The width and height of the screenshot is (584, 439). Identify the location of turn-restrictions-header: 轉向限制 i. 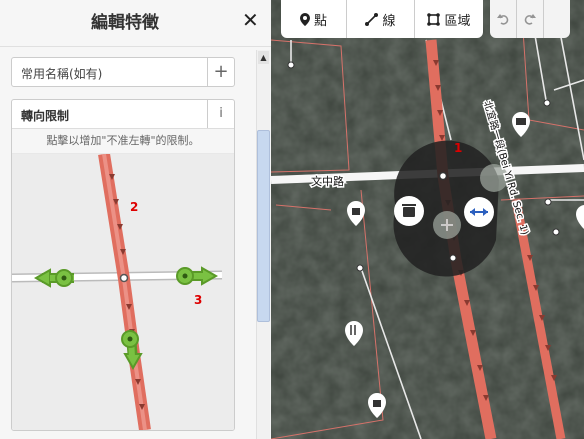
(123, 114).